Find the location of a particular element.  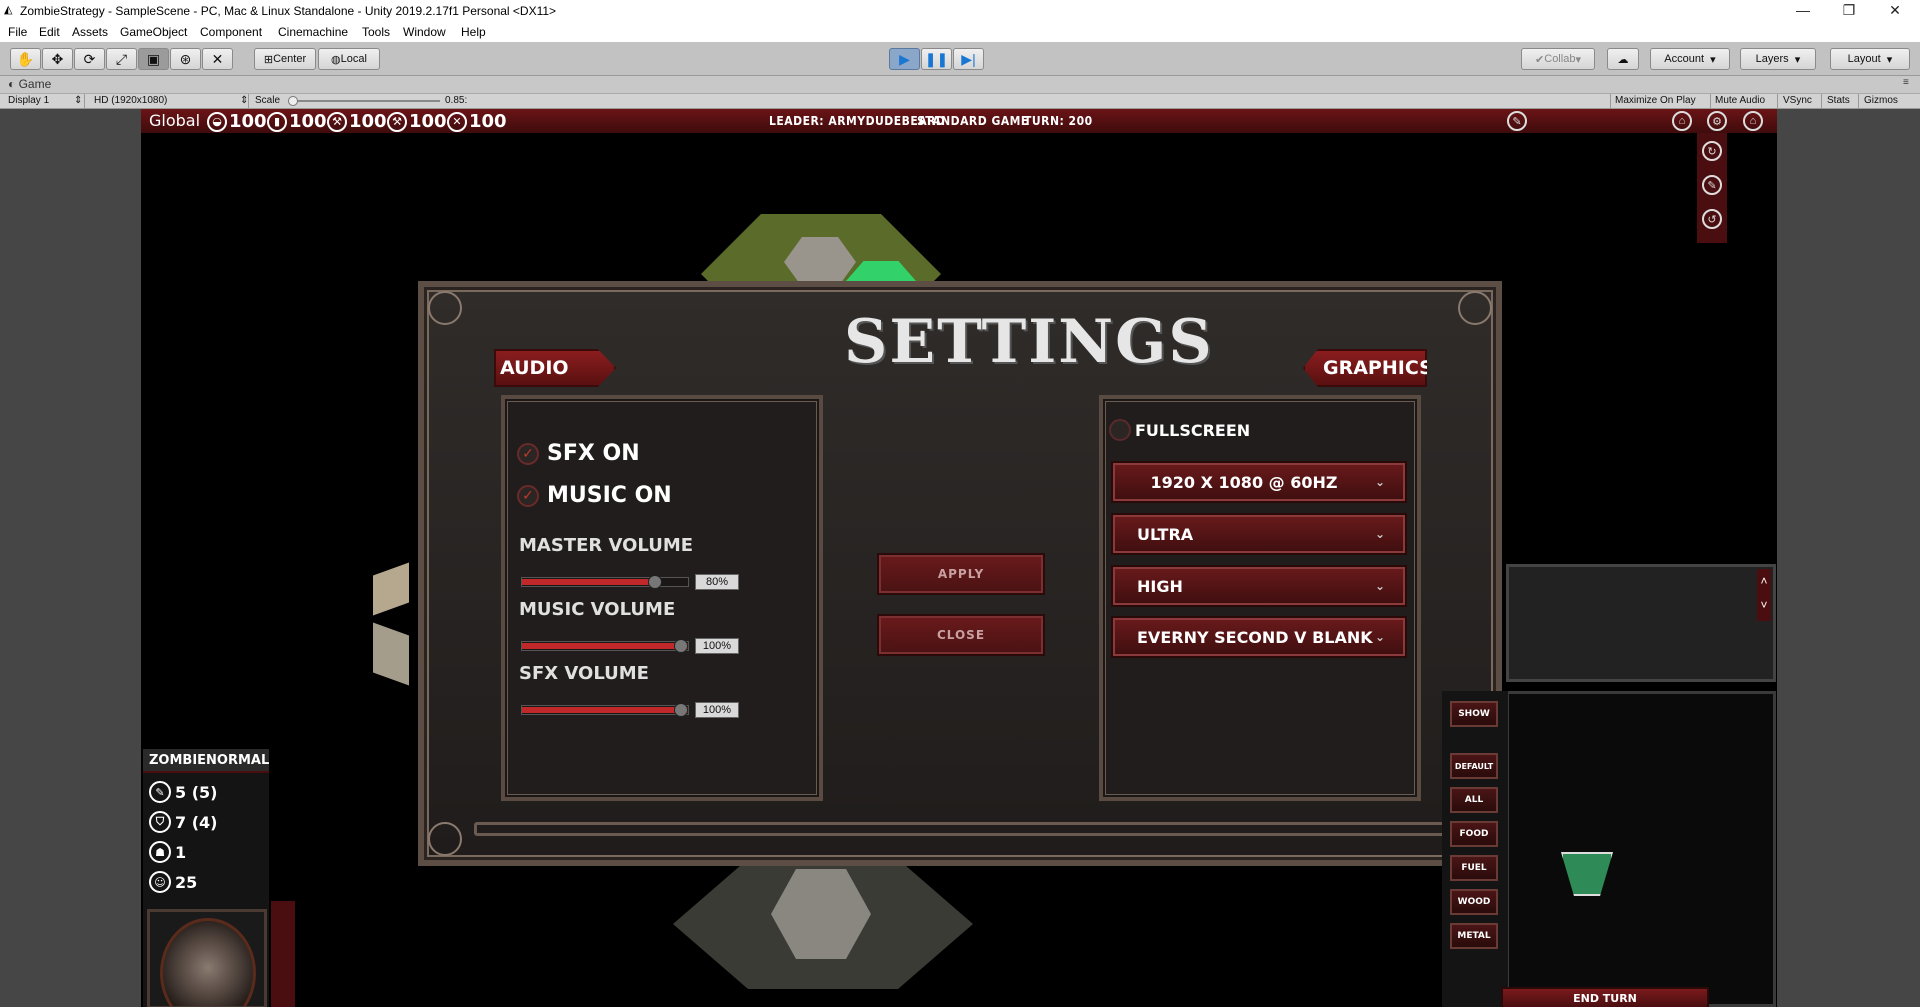

master-volume-knob is located at coordinates (654, 582).